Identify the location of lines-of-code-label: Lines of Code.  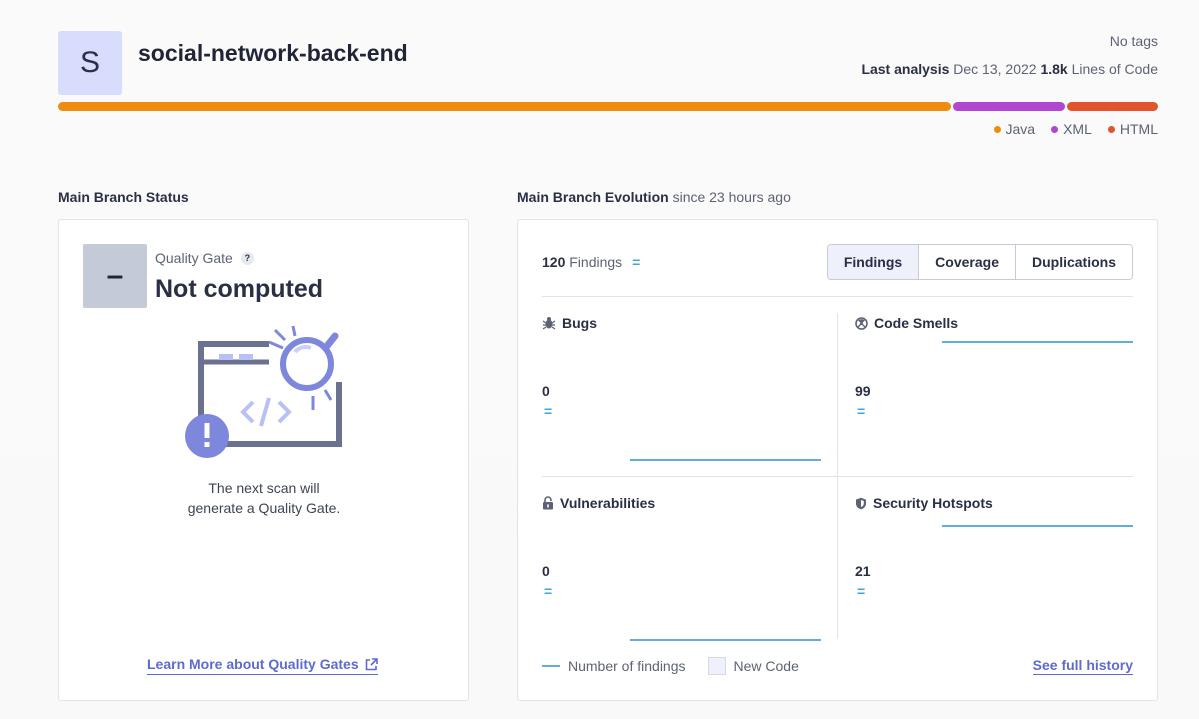
(1114, 69).